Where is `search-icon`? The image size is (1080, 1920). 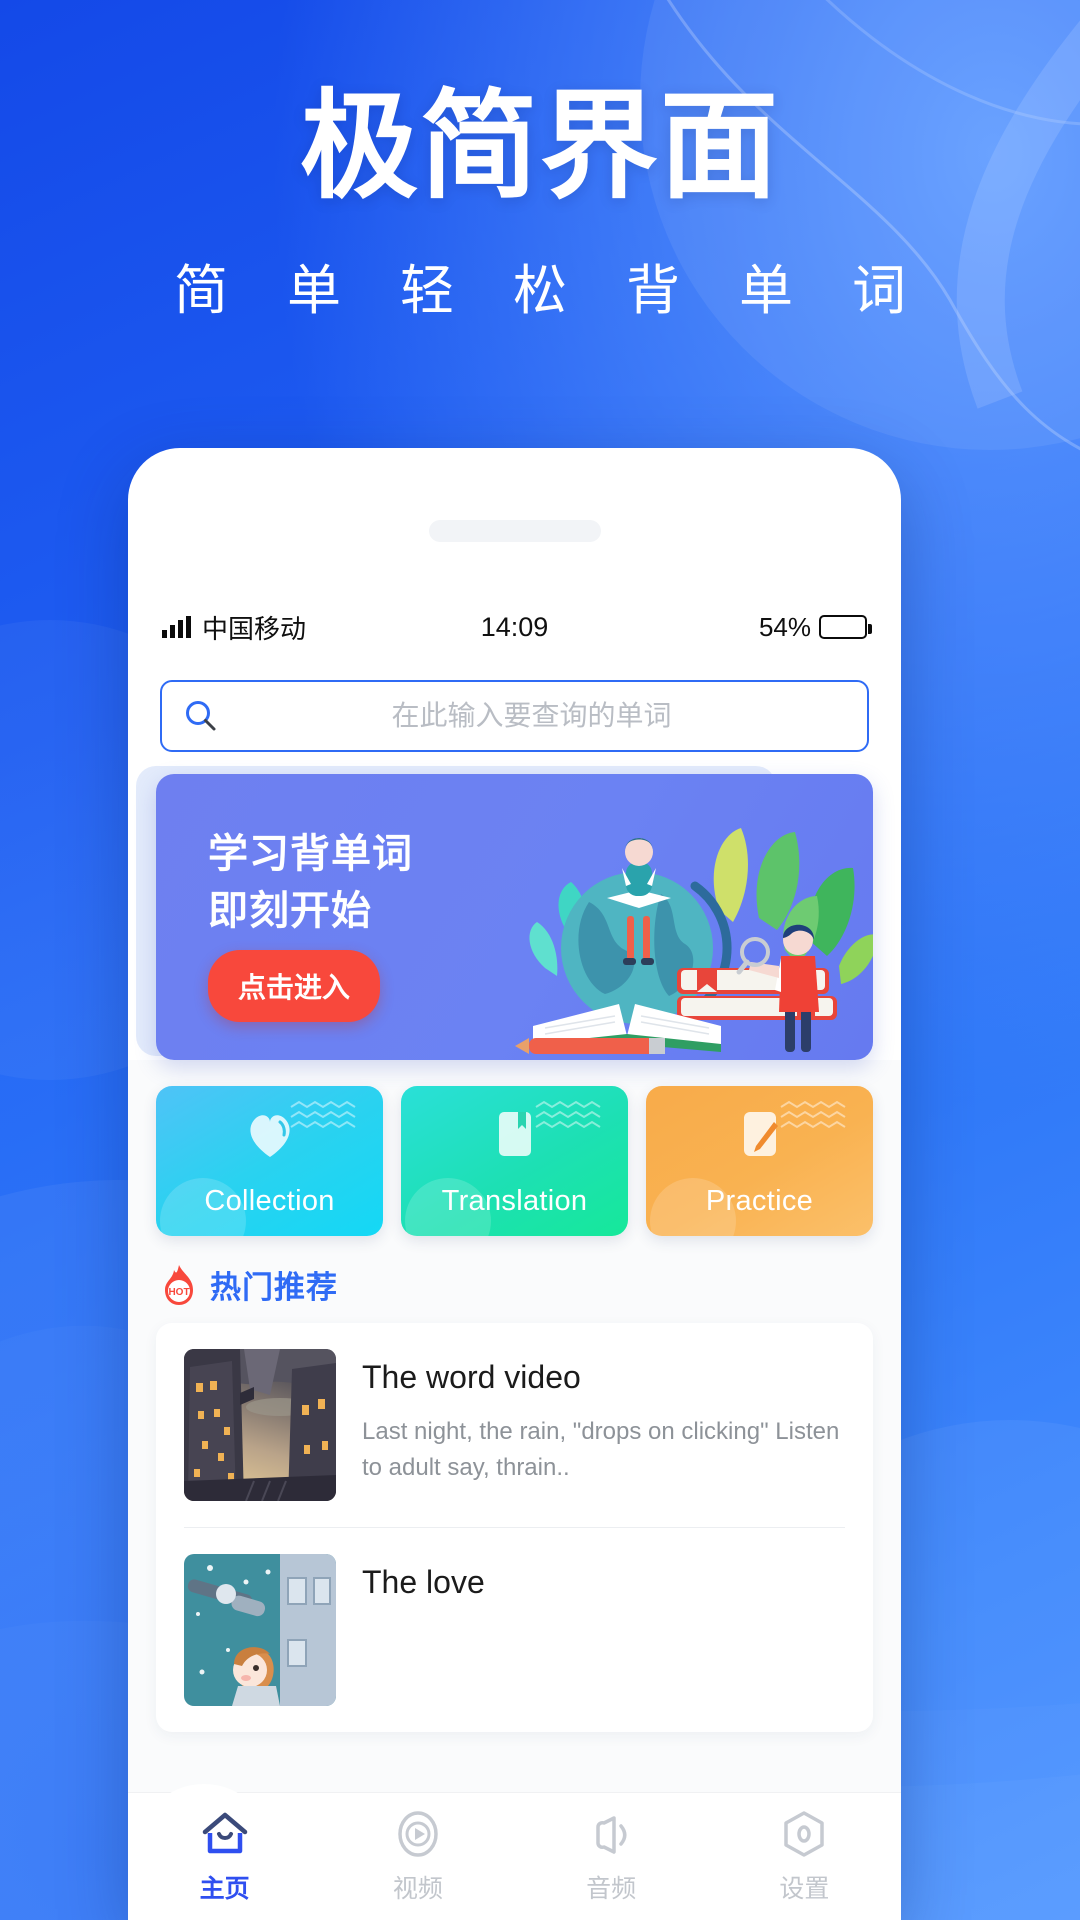
search-icon is located at coordinates (201, 716).